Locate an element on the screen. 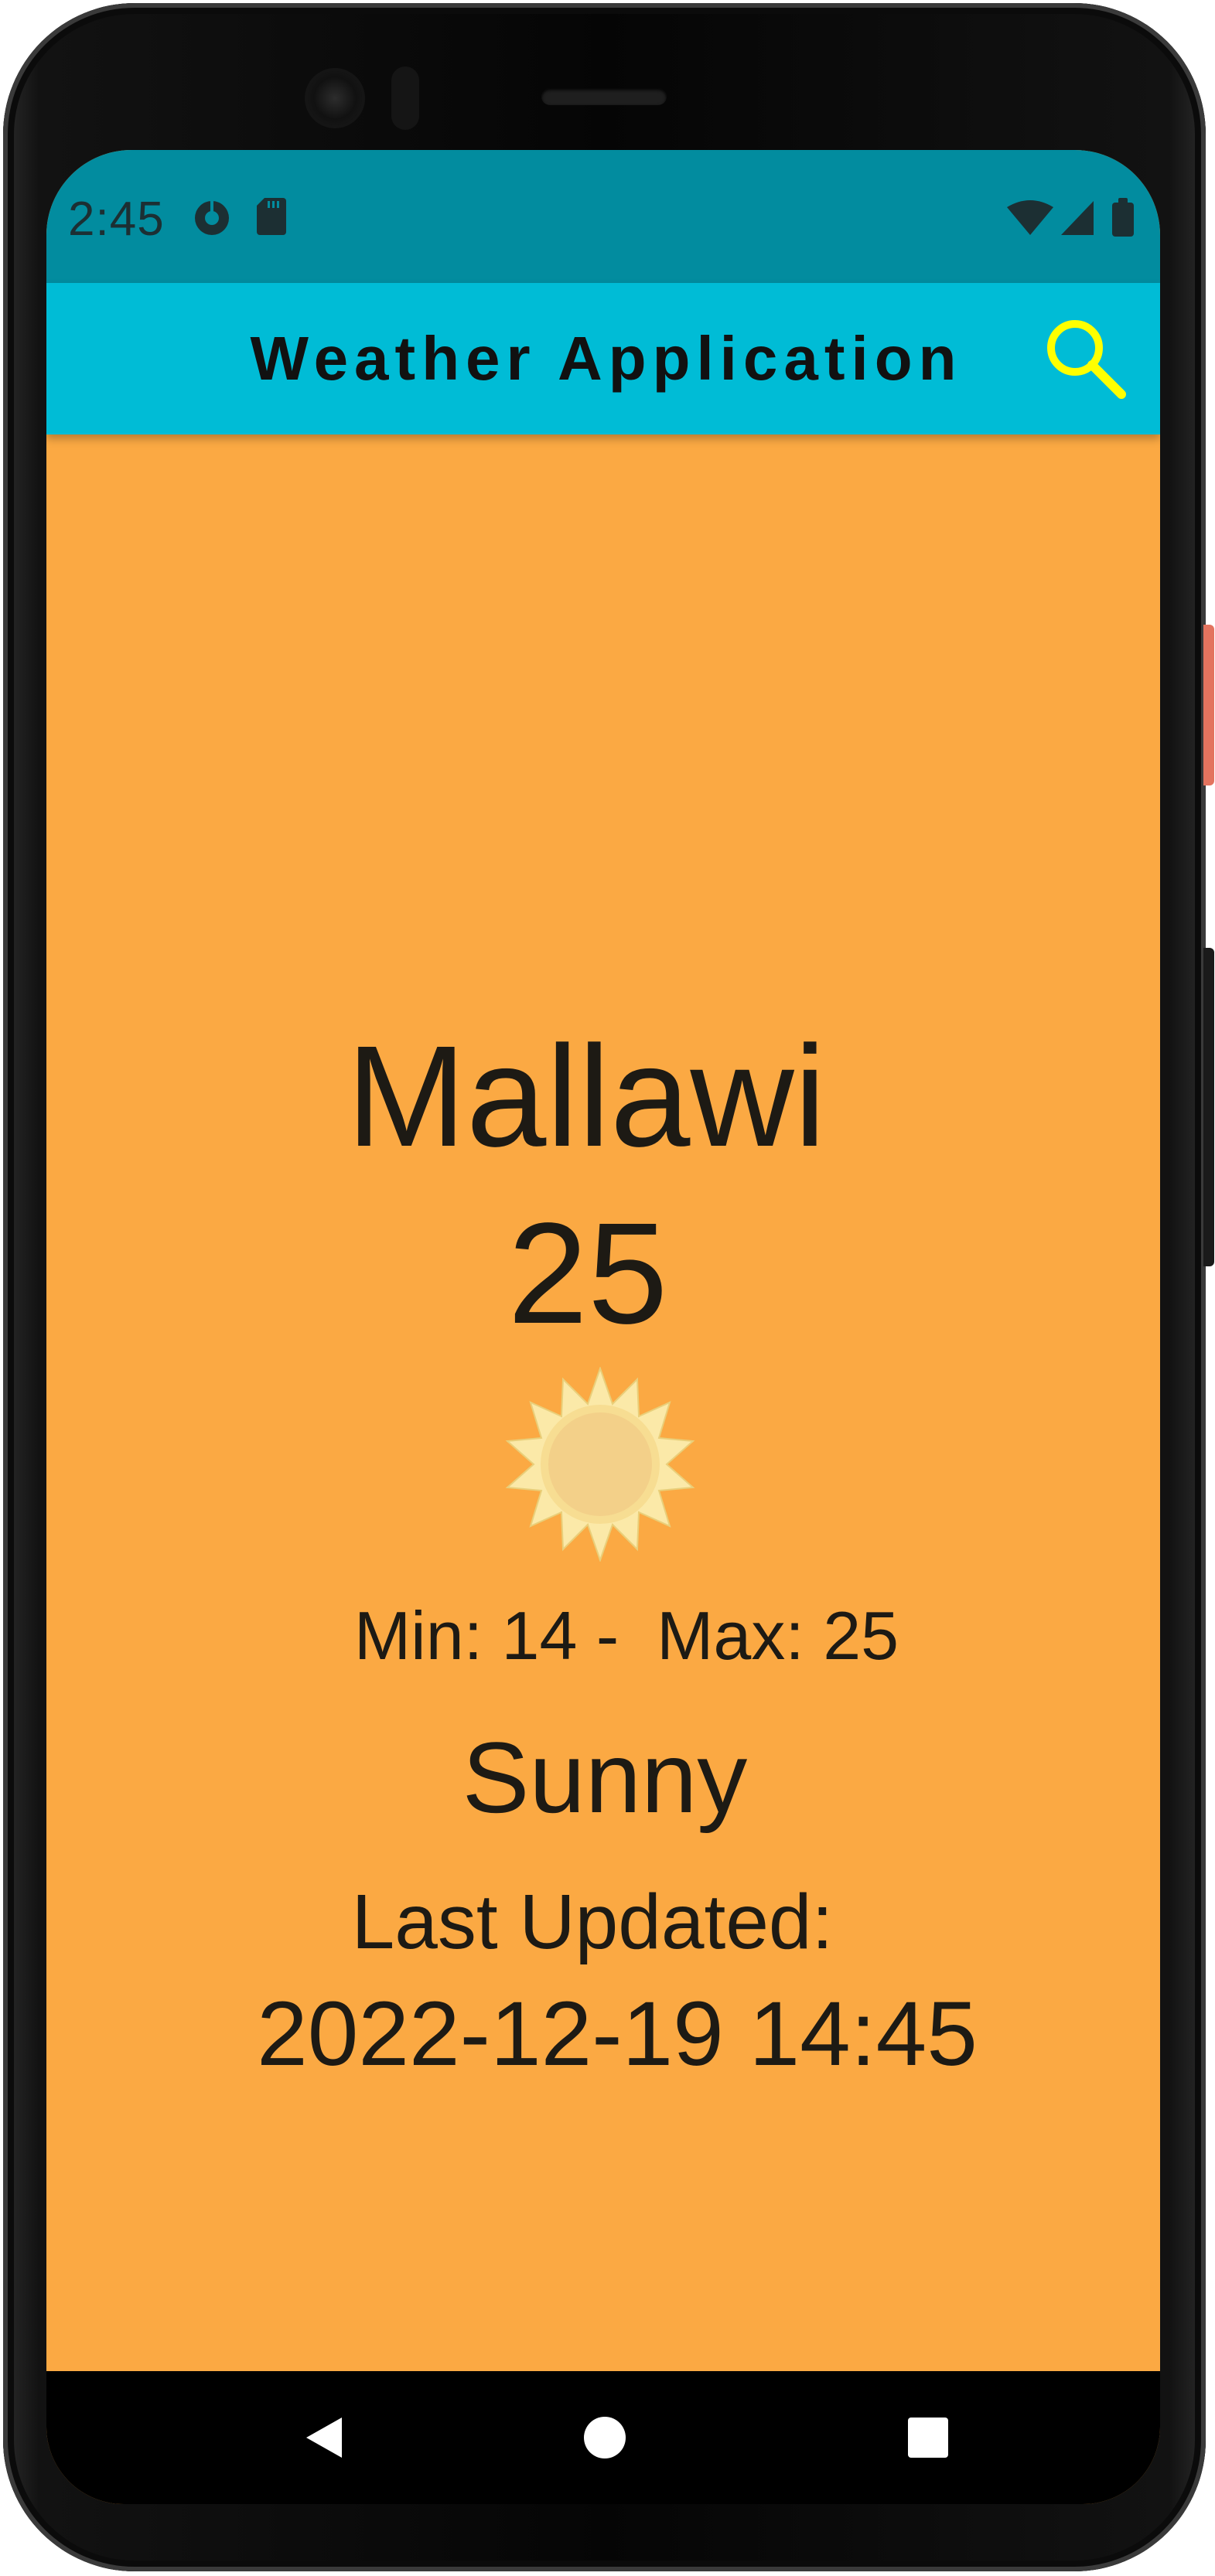 Image resolution: width=1215 pixels, height=2576 pixels. last-updated-value: 2022-12-19 14:45 is located at coordinates (617, 2034).